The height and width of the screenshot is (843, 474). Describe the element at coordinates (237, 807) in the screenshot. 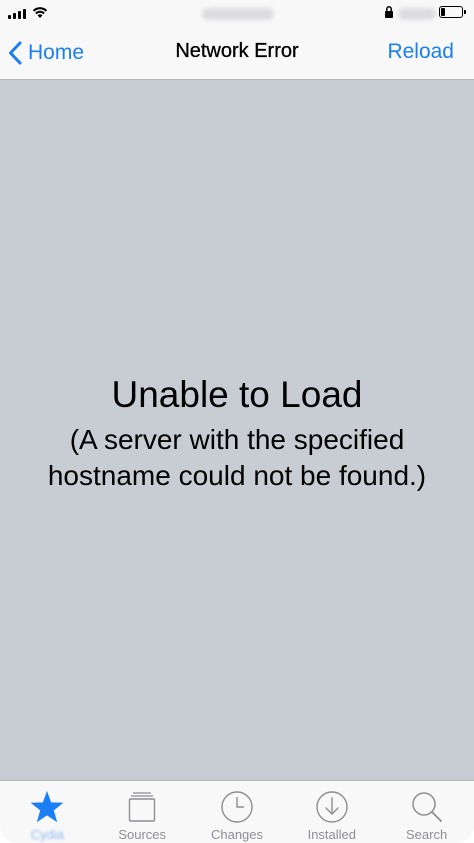

I see `clock-icon` at that location.